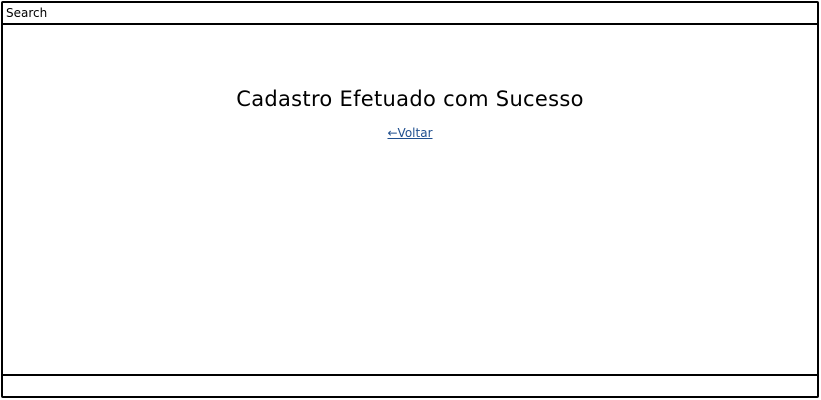 This screenshot has height=400, width=821. I want to click on back-link-container: ←Voltar, so click(410, 133).